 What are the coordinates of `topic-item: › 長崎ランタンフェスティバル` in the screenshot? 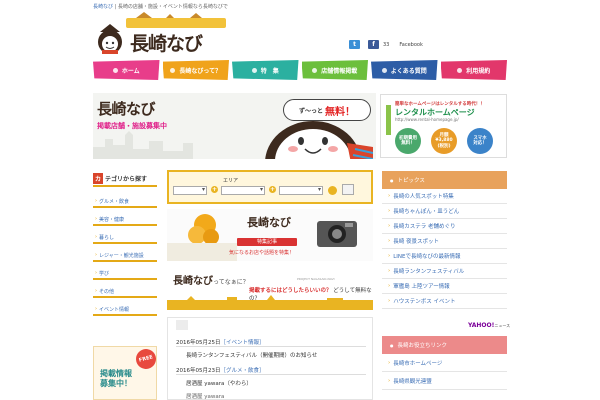 It's located at (444, 271).